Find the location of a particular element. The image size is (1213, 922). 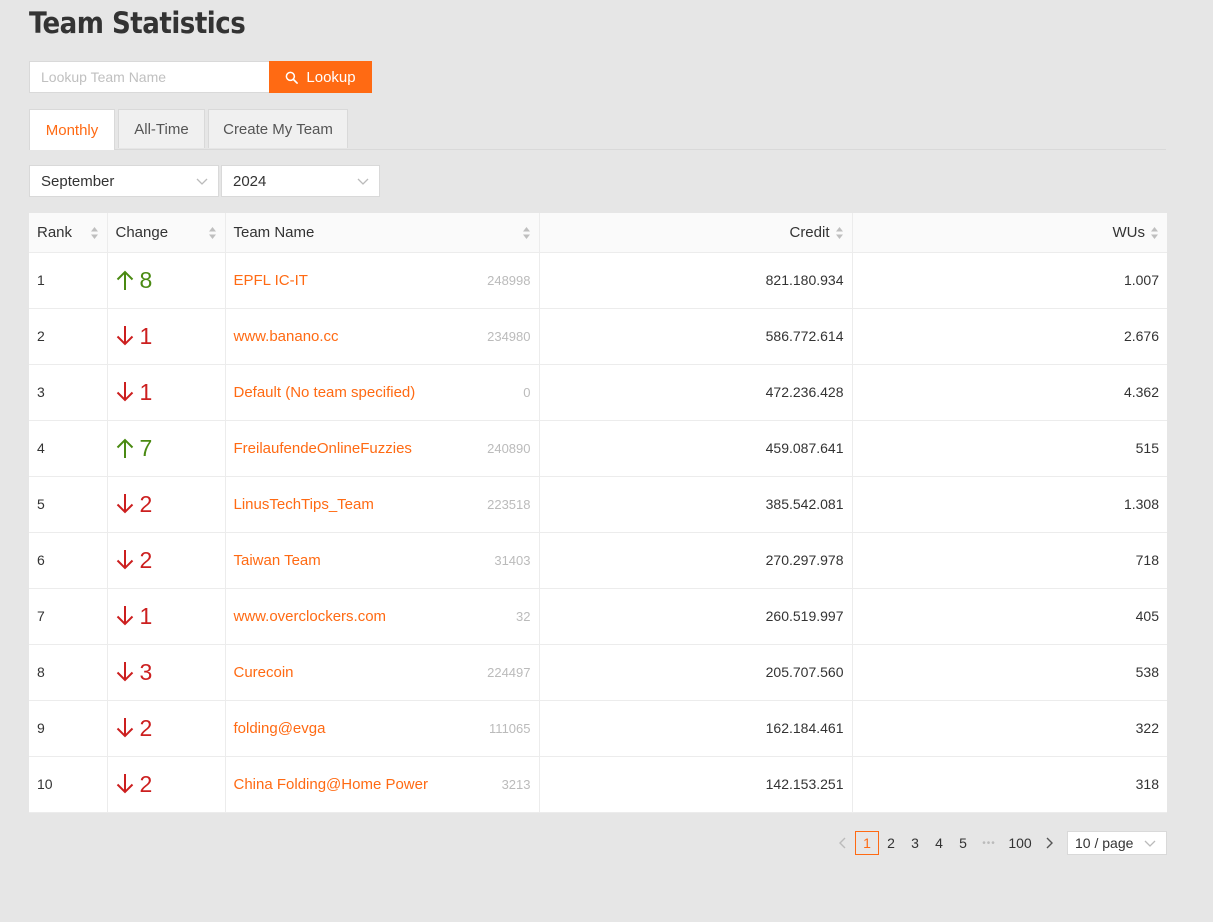

credit-cell: 821.180.934 is located at coordinates (696, 280).